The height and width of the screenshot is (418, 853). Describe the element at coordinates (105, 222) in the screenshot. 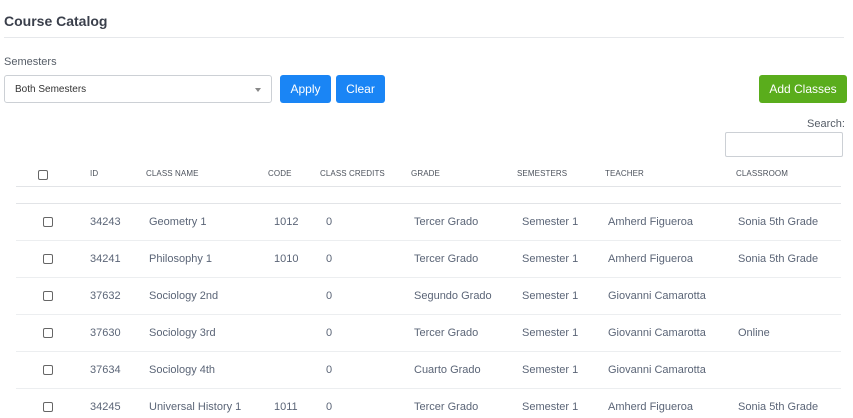

I see `cell-id: 34243` at that location.